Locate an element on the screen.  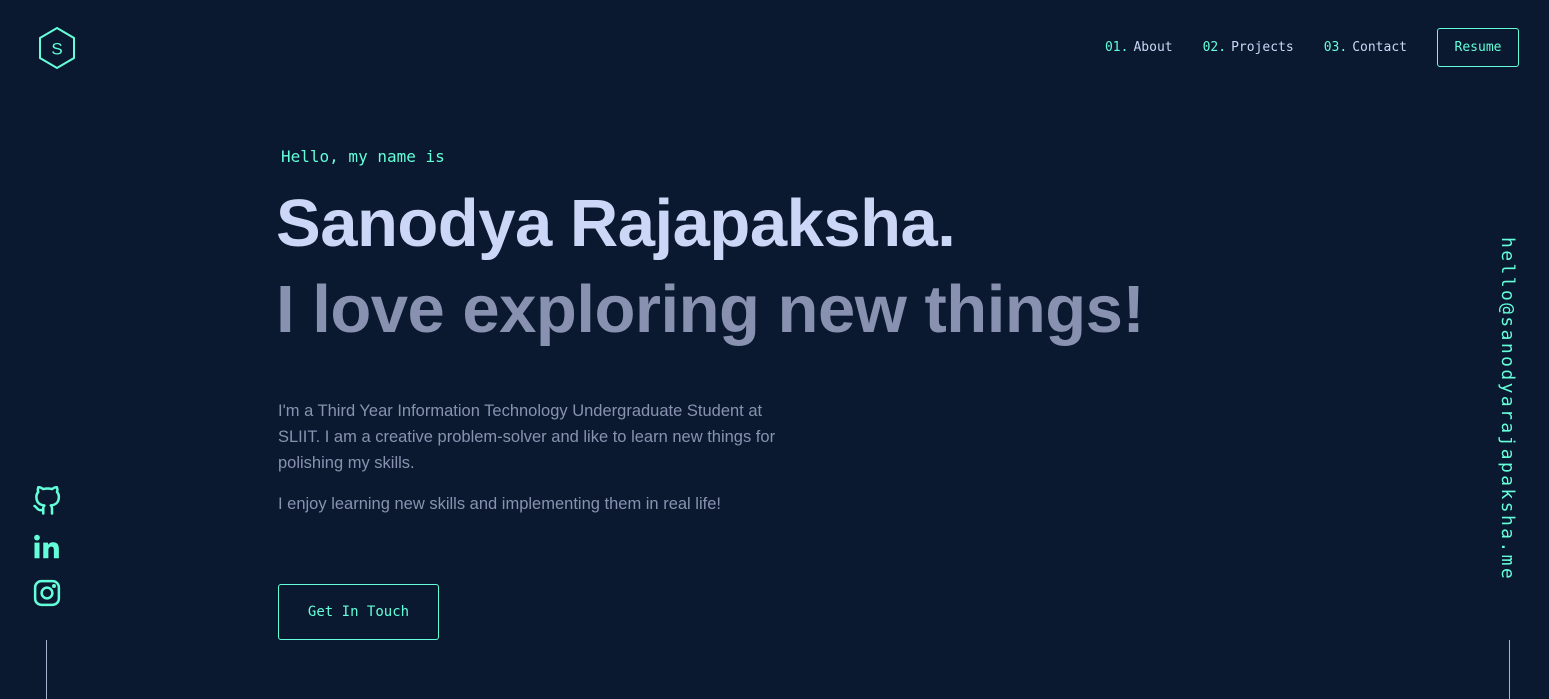
instagram-icon is located at coordinates (47, 593).